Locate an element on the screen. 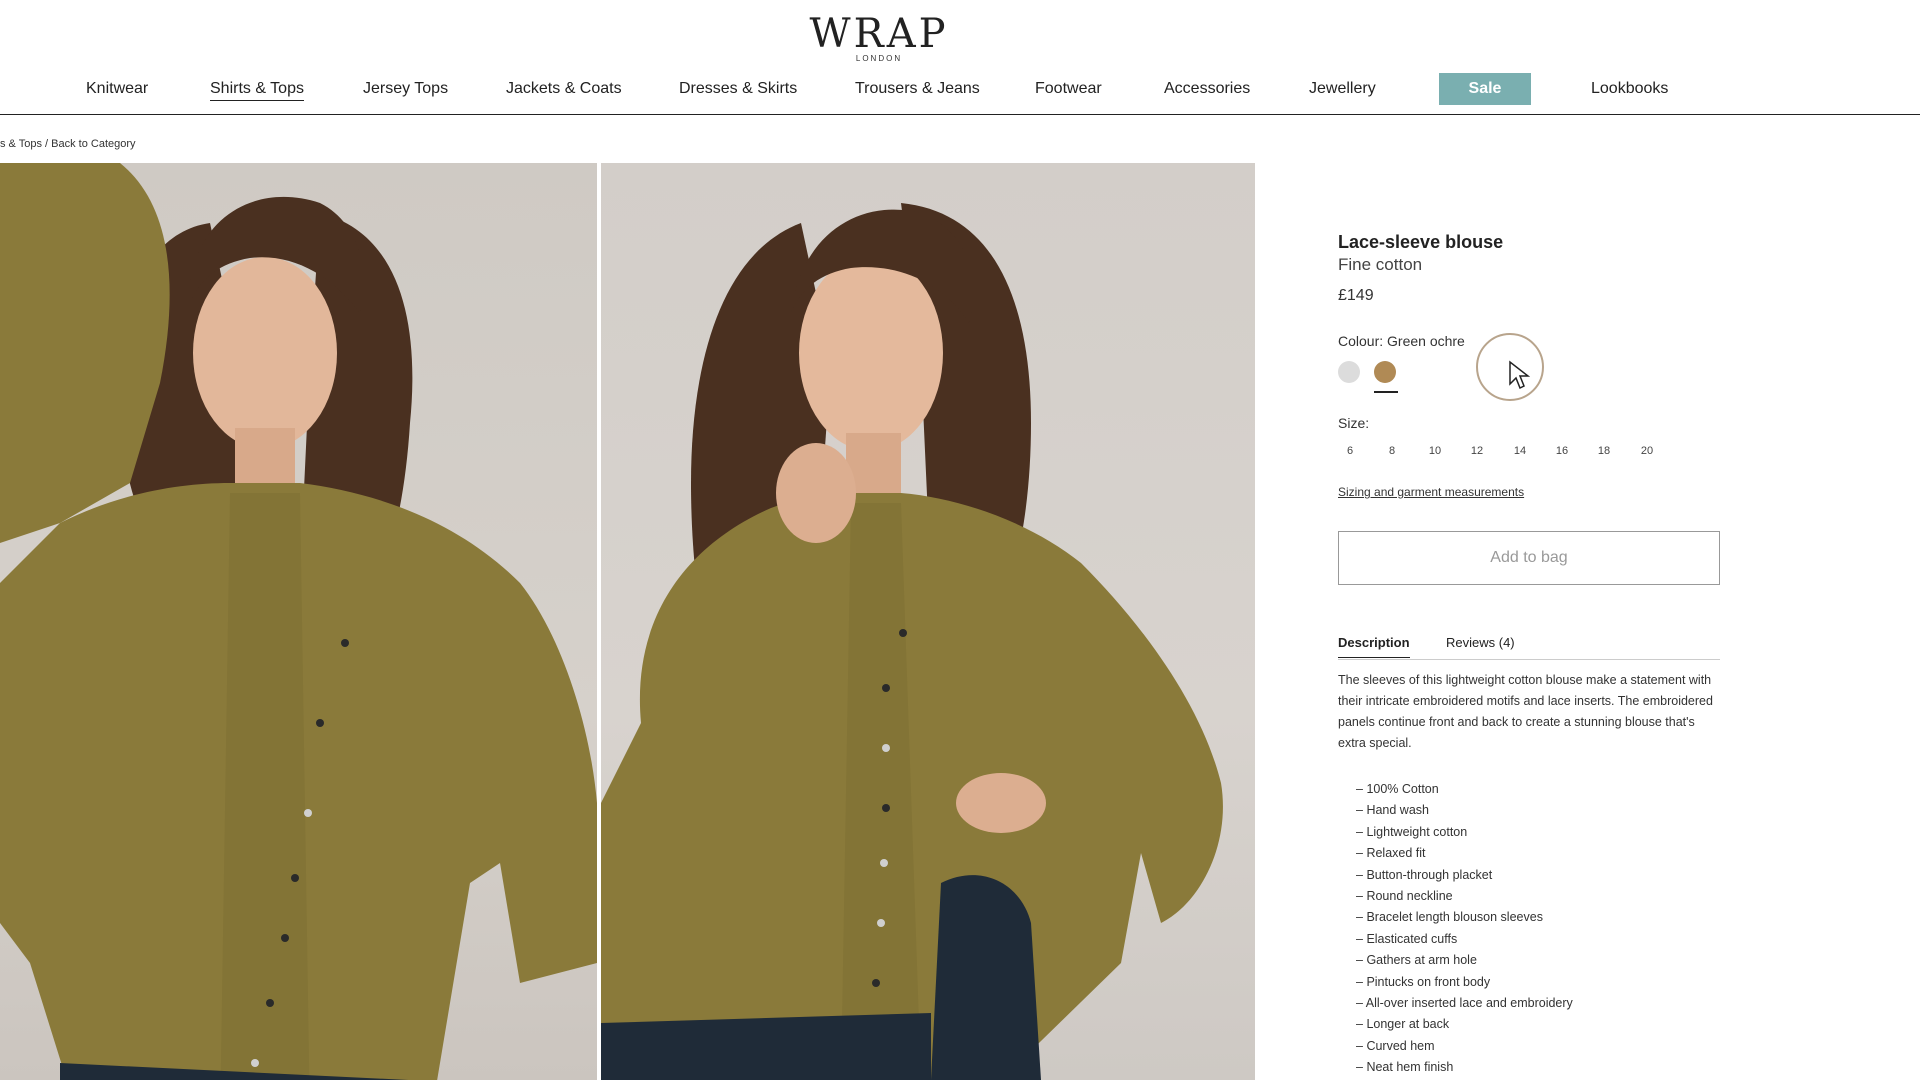  size-option-14: 14 is located at coordinates (1520, 451).